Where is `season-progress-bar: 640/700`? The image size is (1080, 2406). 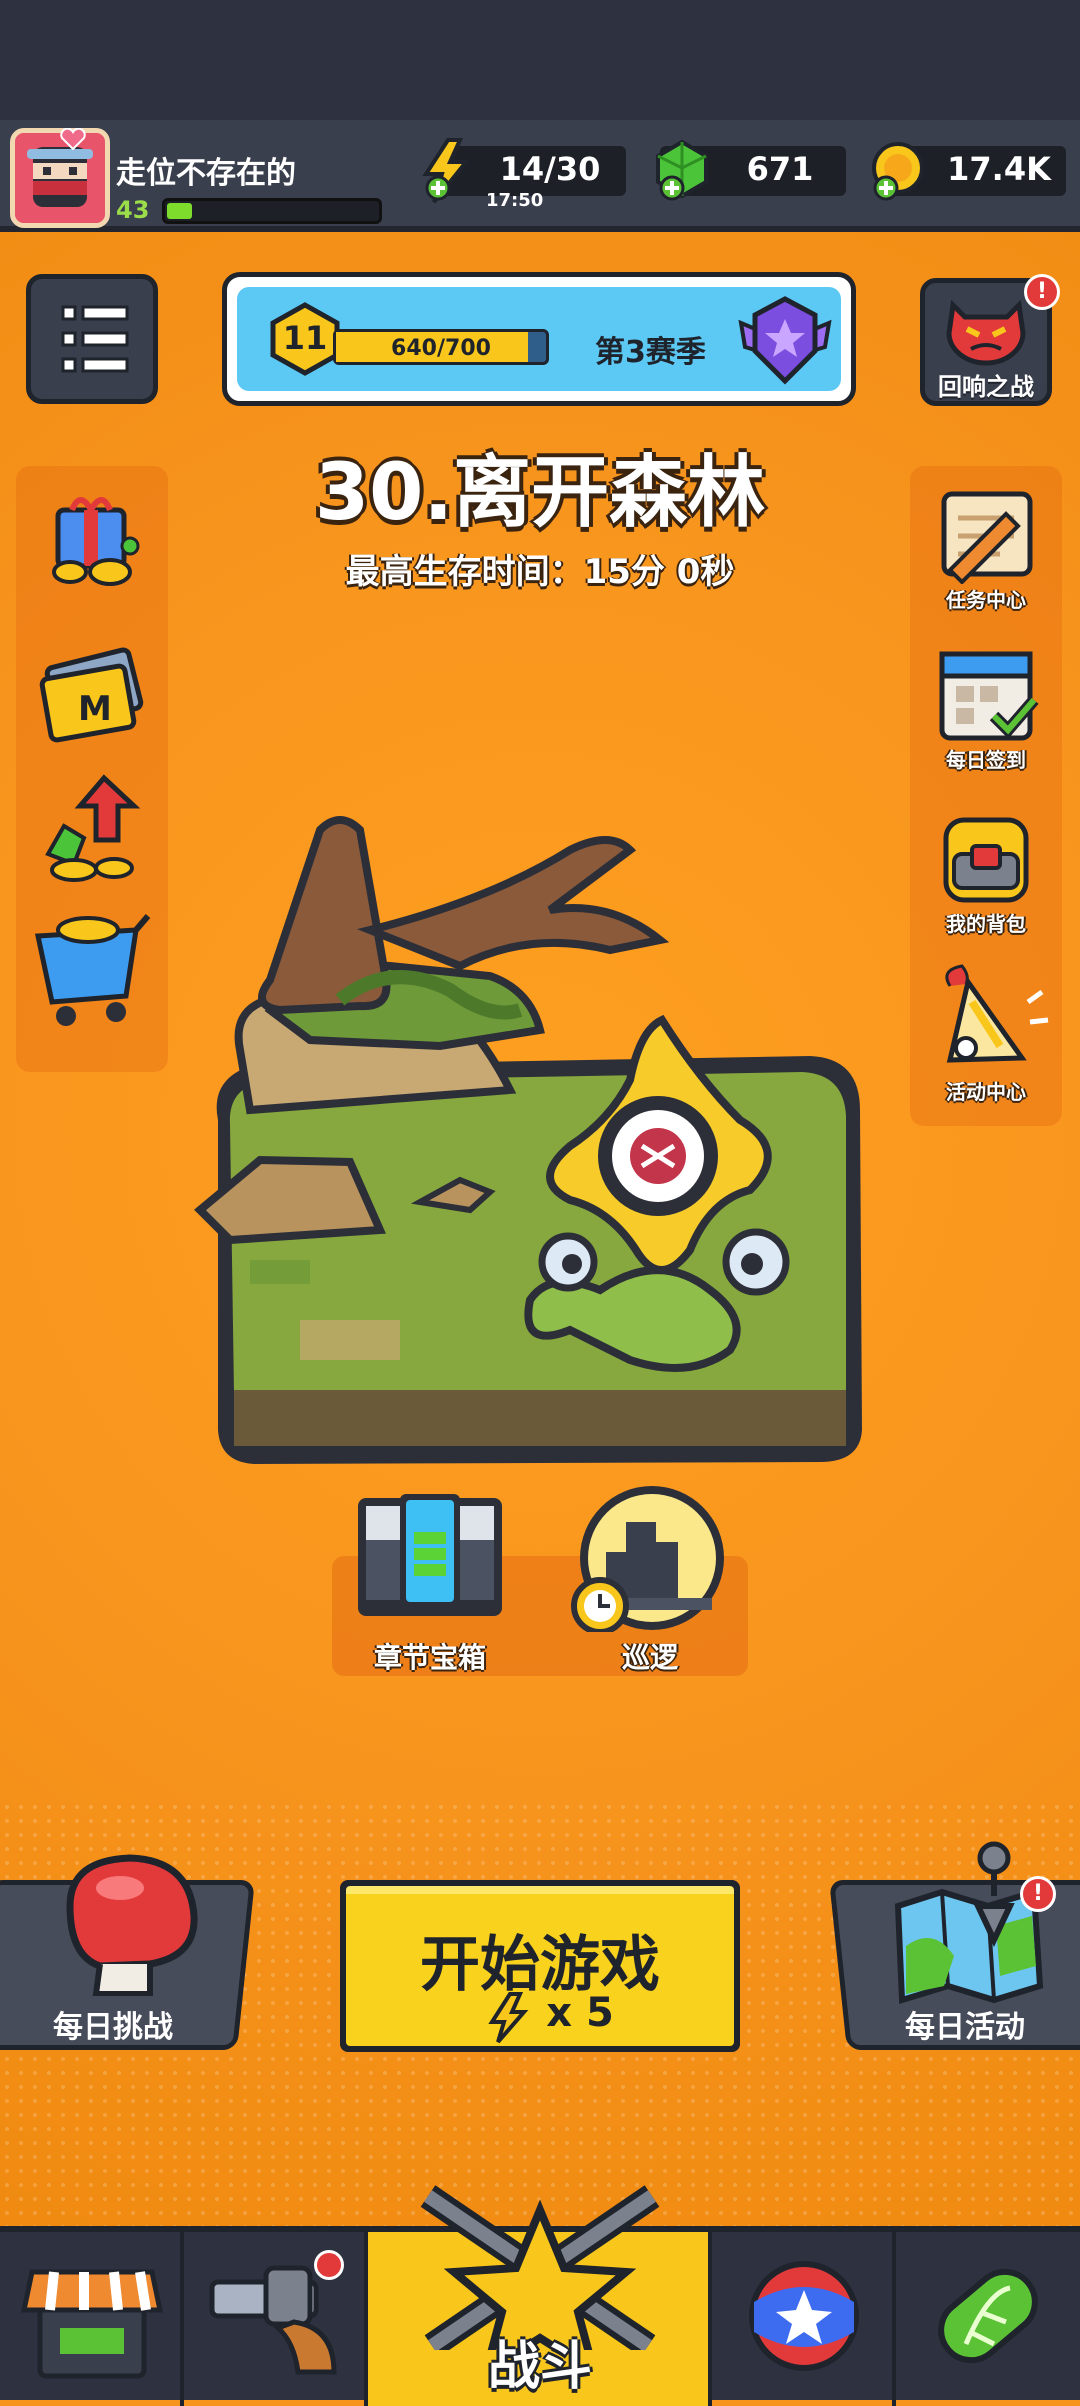
season-progress-bar: 640/700 is located at coordinates (441, 347).